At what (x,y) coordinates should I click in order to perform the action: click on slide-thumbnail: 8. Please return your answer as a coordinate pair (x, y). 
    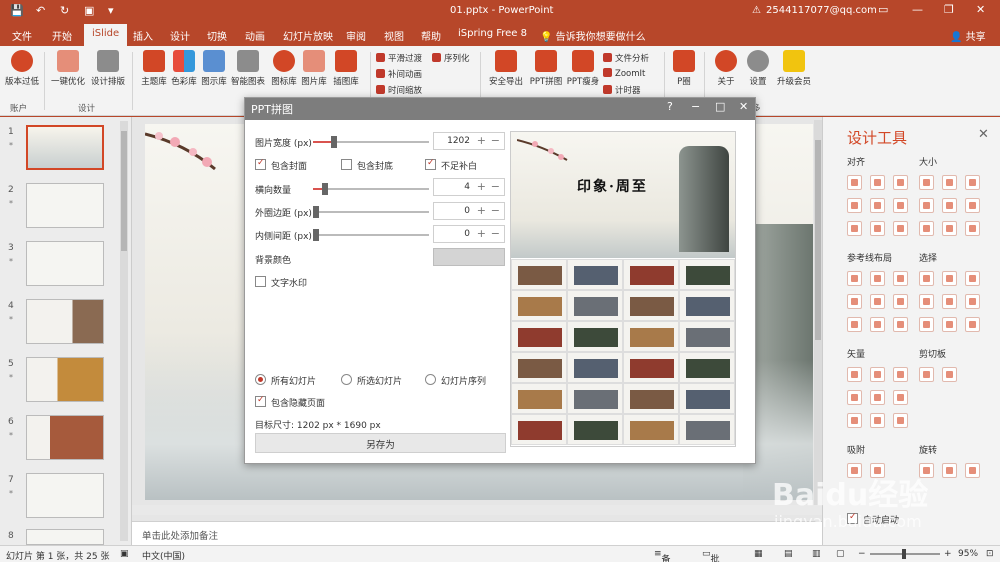
    Looking at the image, I should click on (62, 537).